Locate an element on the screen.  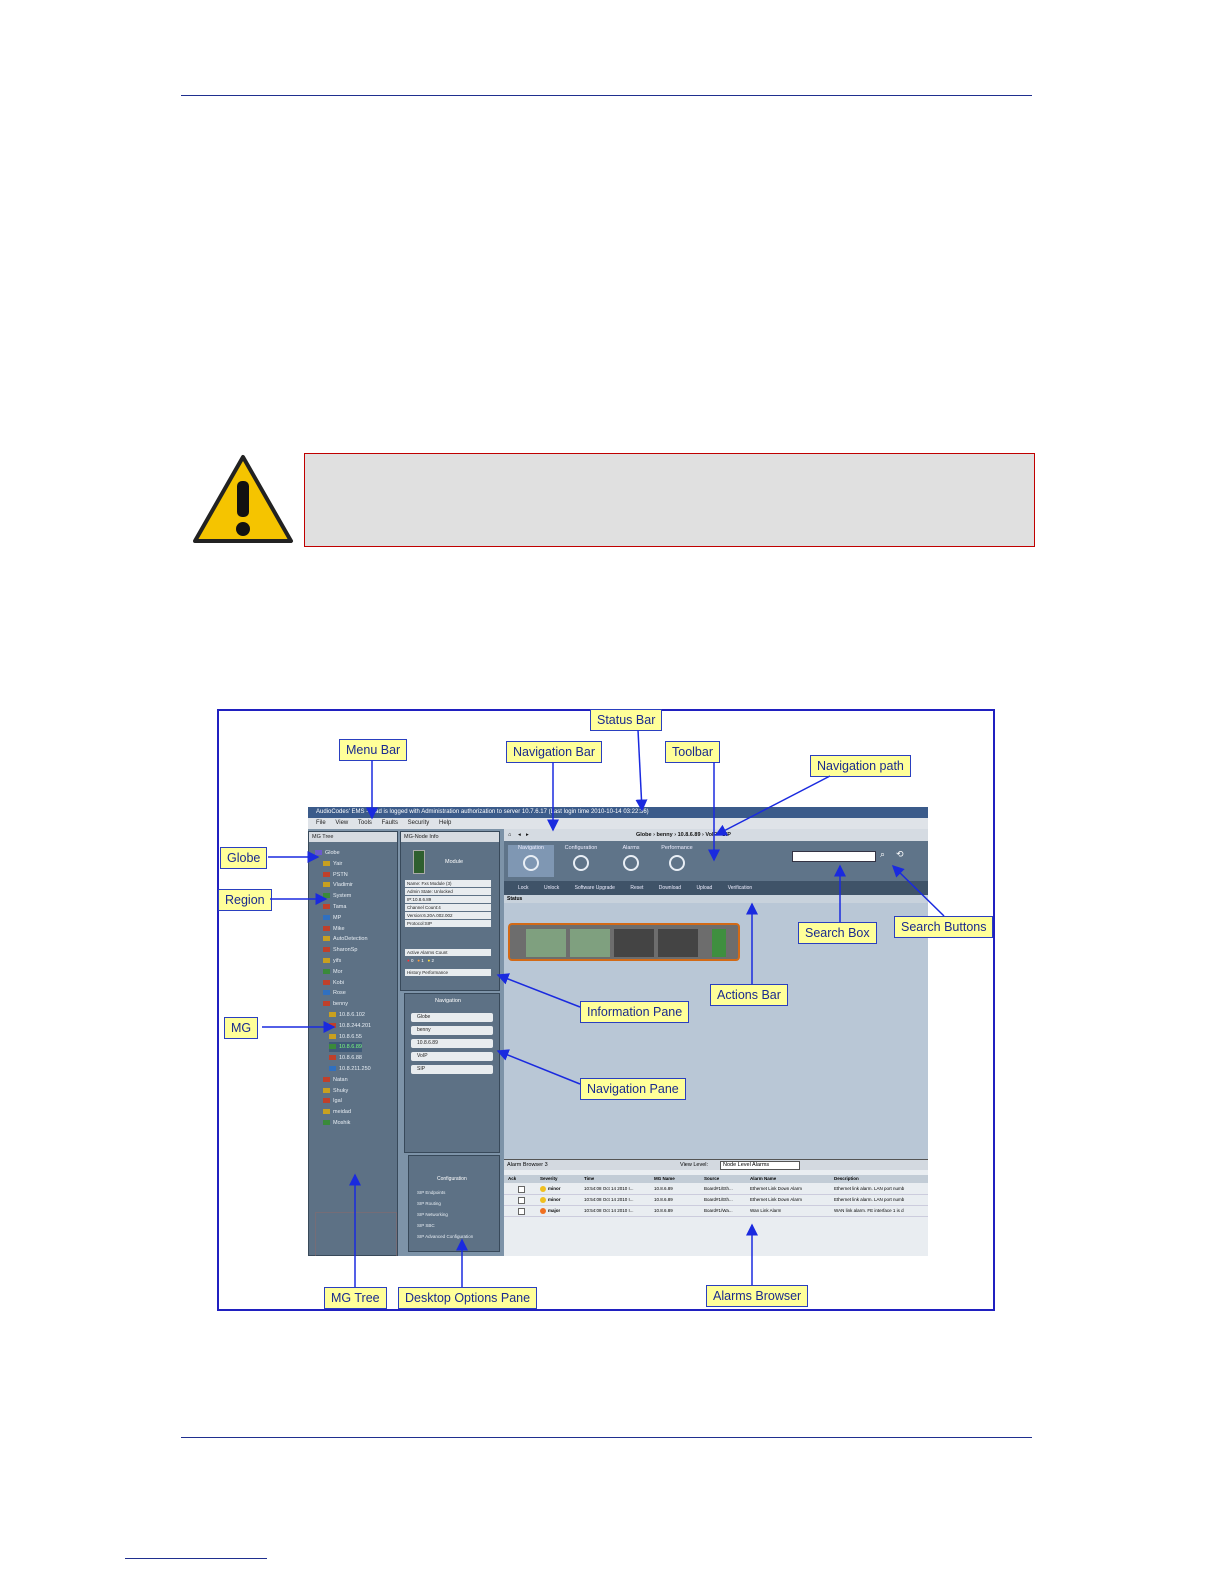
info-row: Name: Fxs Module (3) is located at coordinates (448, 883).